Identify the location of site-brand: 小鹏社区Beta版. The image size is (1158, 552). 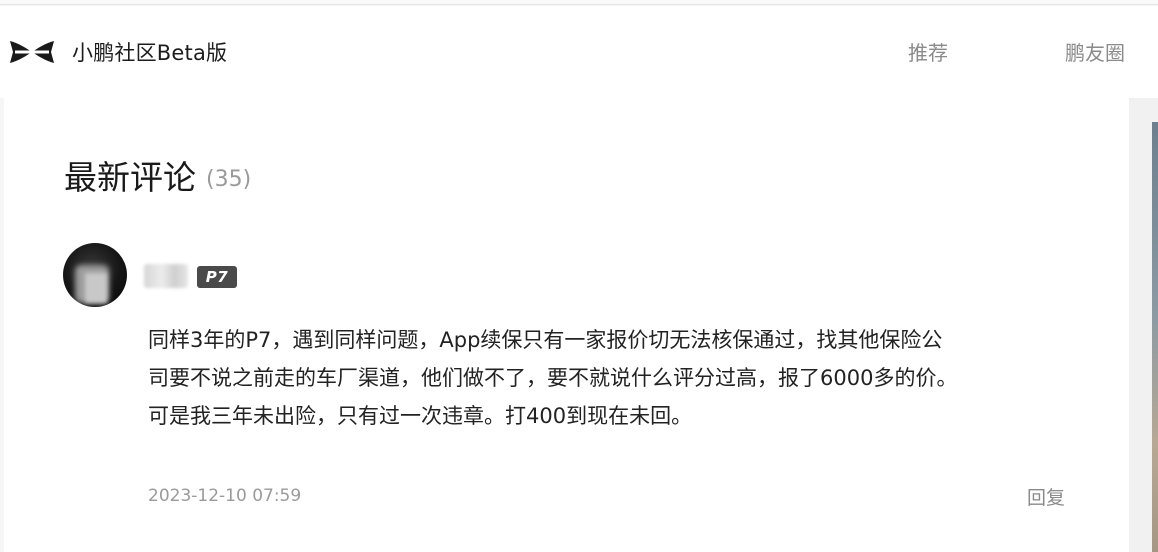
(149, 53).